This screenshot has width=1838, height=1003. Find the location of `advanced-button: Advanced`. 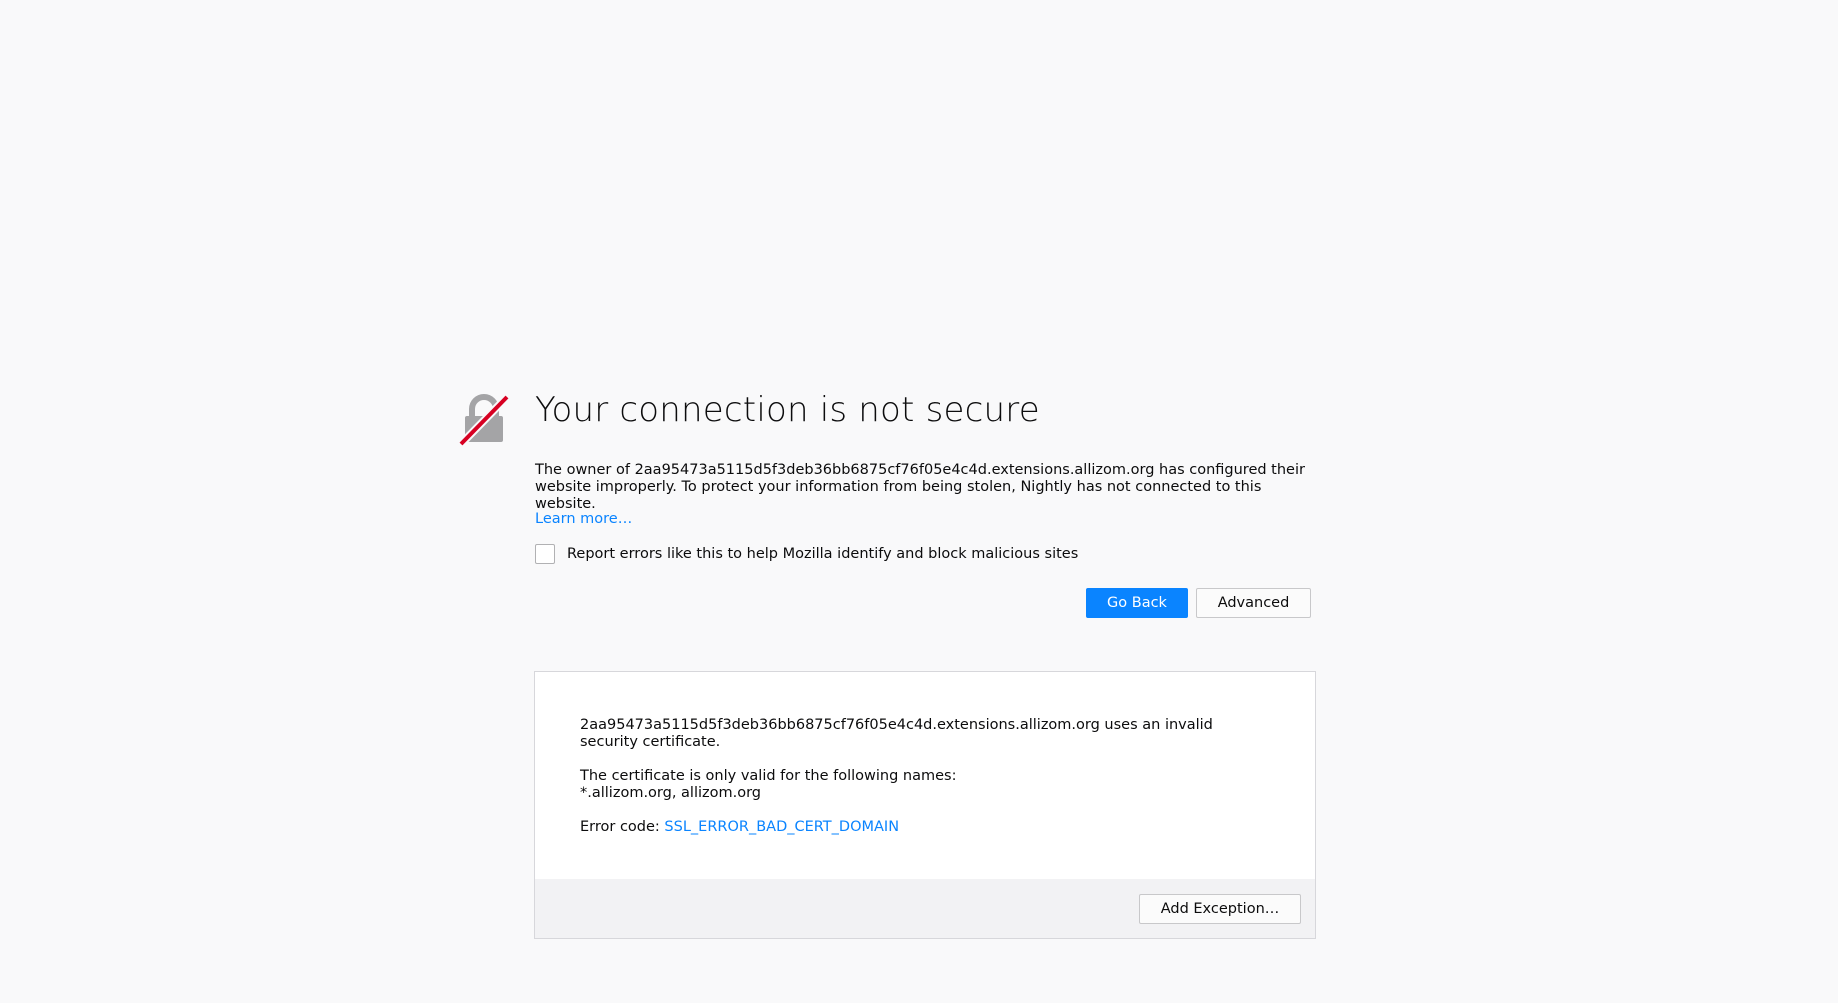

advanced-button: Advanced is located at coordinates (1253, 603).